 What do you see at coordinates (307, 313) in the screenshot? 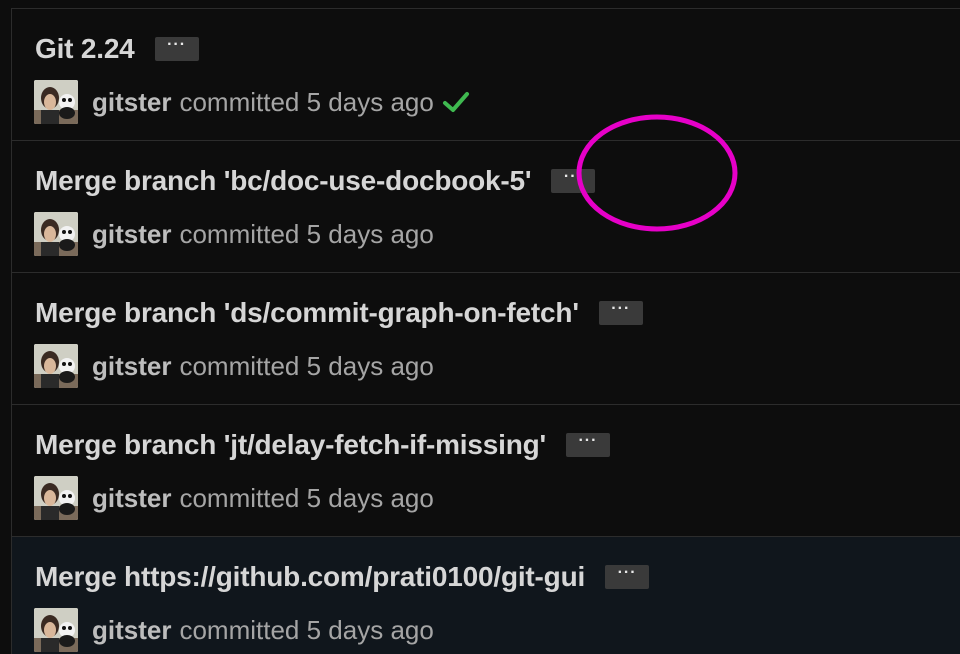
I see `commit-title: Merge branch 'ds/commit-graph-on-fetch'` at bounding box center [307, 313].